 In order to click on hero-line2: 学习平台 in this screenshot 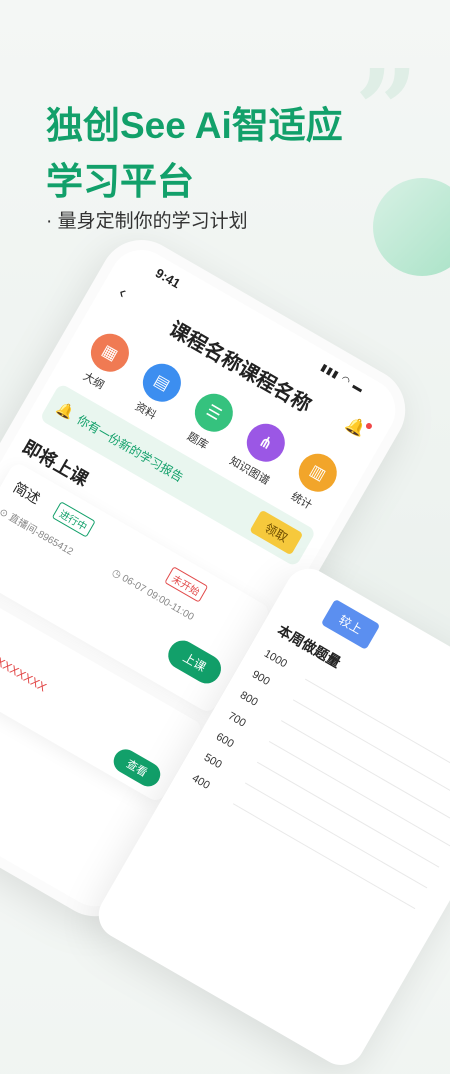, I will do `click(120, 181)`.